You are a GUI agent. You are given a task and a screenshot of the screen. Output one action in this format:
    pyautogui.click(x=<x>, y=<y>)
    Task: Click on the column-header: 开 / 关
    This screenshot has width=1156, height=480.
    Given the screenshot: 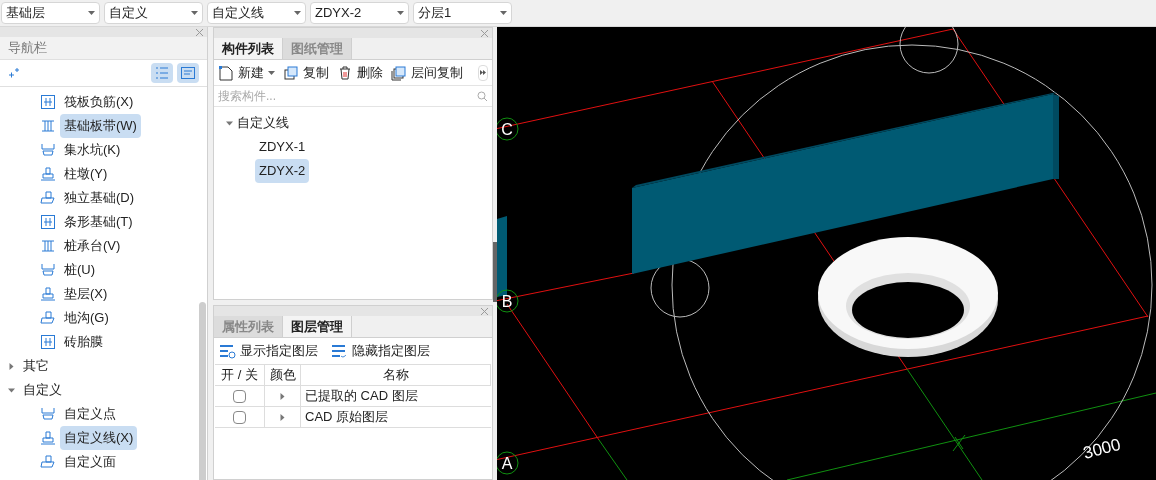 What is the action you would take?
    pyautogui.click(x=240, y=375)
    